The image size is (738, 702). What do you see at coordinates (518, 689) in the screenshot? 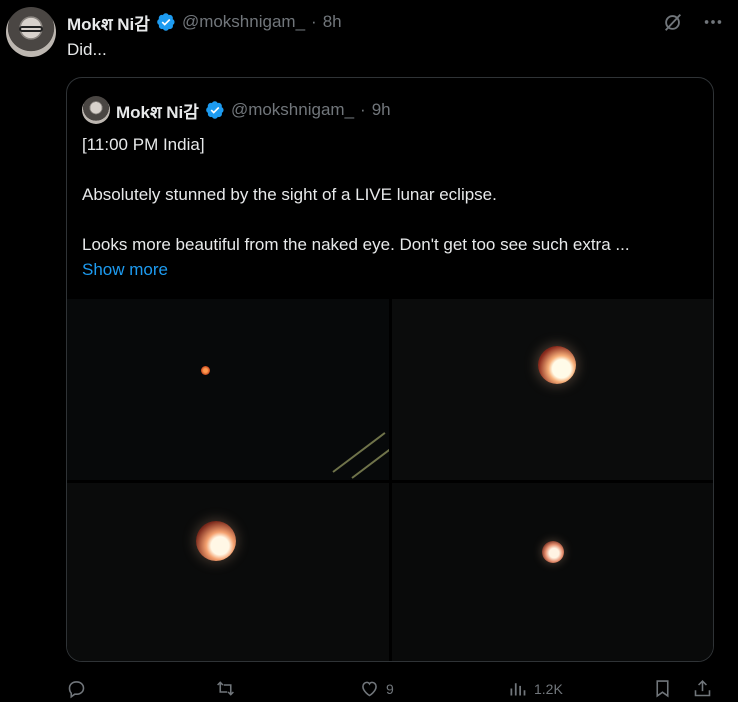
I see `views-icon` at bounding box center [518, 689].